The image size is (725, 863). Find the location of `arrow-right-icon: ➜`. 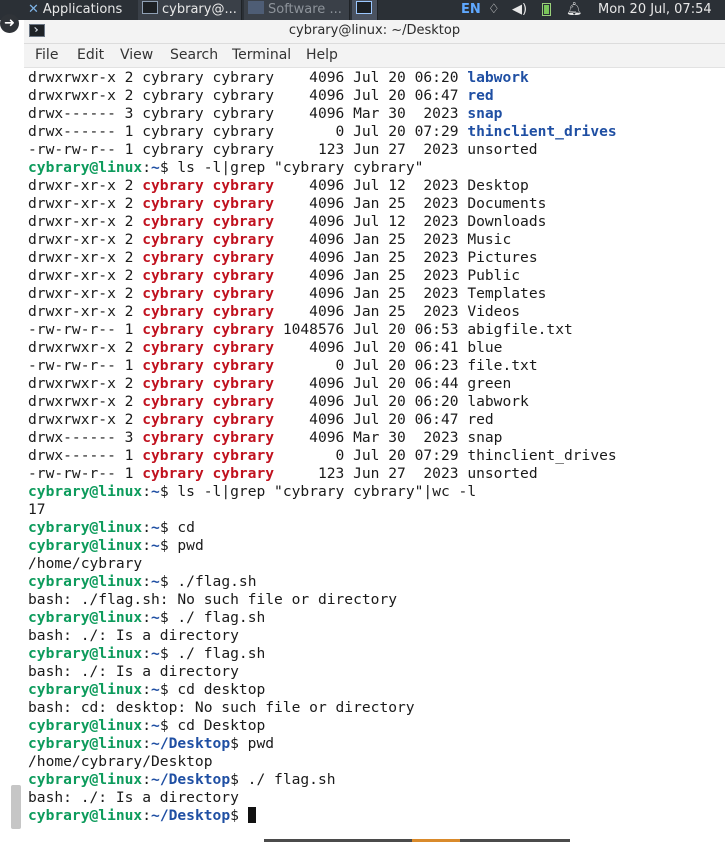

arrow-right-icon: ➜ is located at coordinates (9, 23).